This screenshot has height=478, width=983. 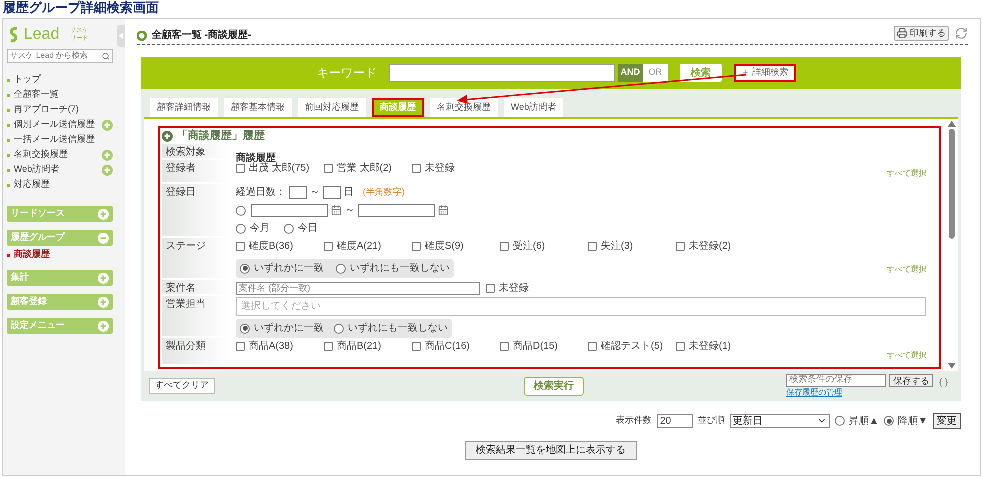 What do you see at coordinates (358, 288) in the screenshot?
I see `deal-name-field: 案件名 (部分一致)` at bounding box center [358, 288].